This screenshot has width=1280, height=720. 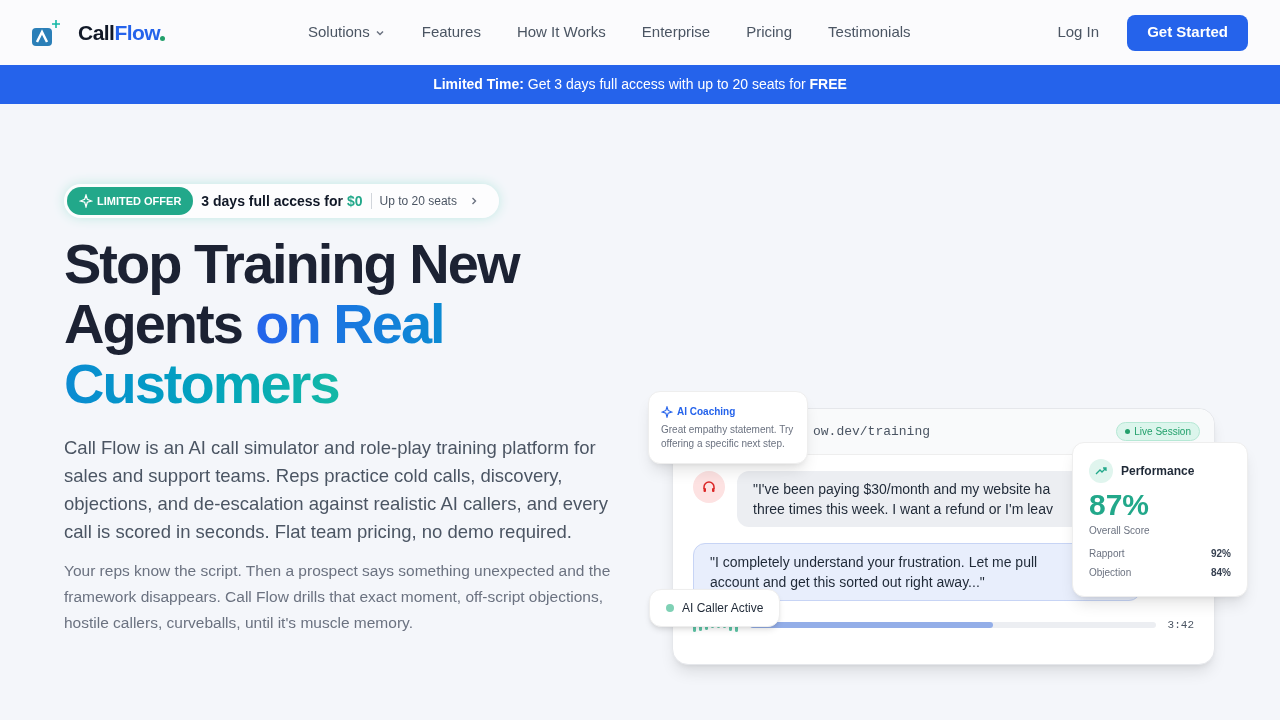 What do you see at coordinates (47, 32) in the screenshot?
I see `logo-icon` at bounding box center [47, 32].